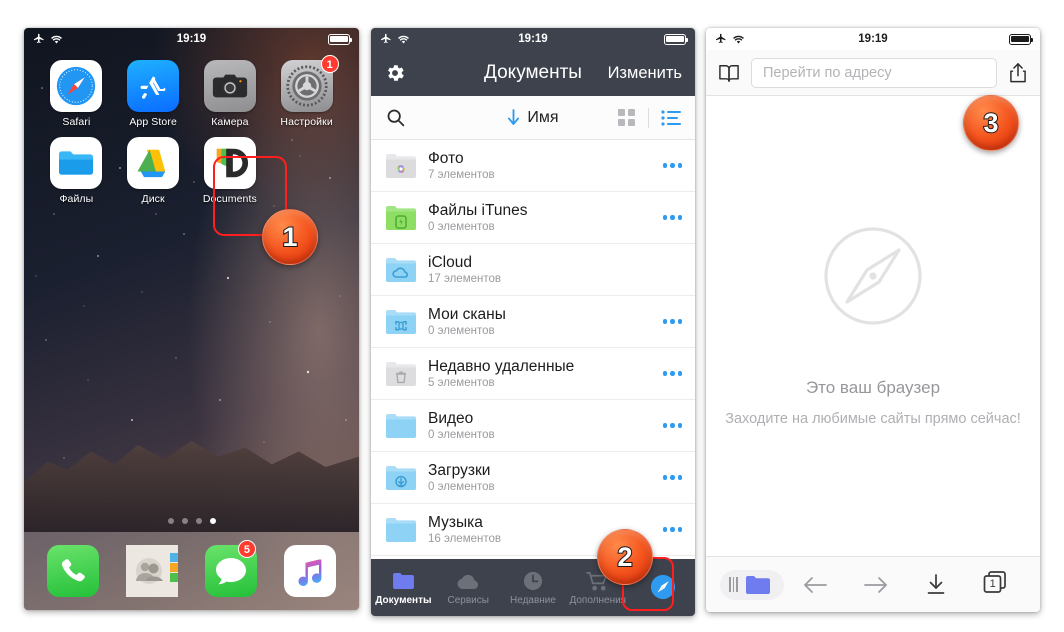 The height and width of the screenshot is (632, 1064). What do you see at coordinates (815, 585) in the screenshot?
I see `arrow-left-icon` at bounding box center [815, 585].